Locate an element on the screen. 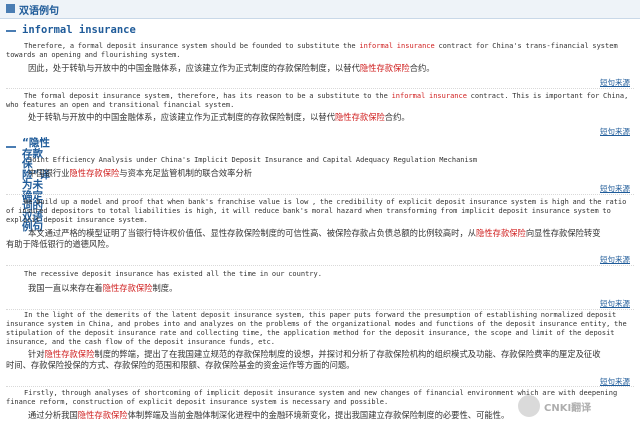  header-title: 双语例句 is located at coordinates (39, 11).